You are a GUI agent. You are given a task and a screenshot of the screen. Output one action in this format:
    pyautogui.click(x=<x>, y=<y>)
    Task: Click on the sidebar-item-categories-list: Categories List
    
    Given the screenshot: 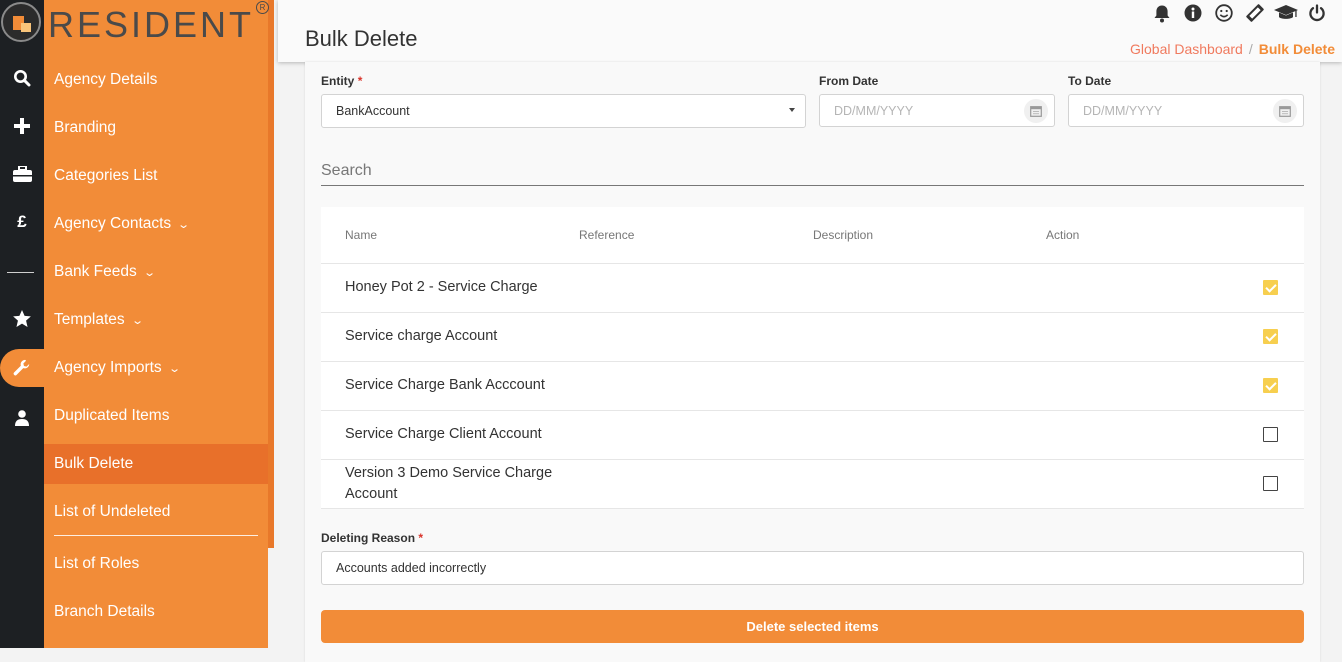 What is the action you would take?
    pyautogui.click(x=156, y=176)
    